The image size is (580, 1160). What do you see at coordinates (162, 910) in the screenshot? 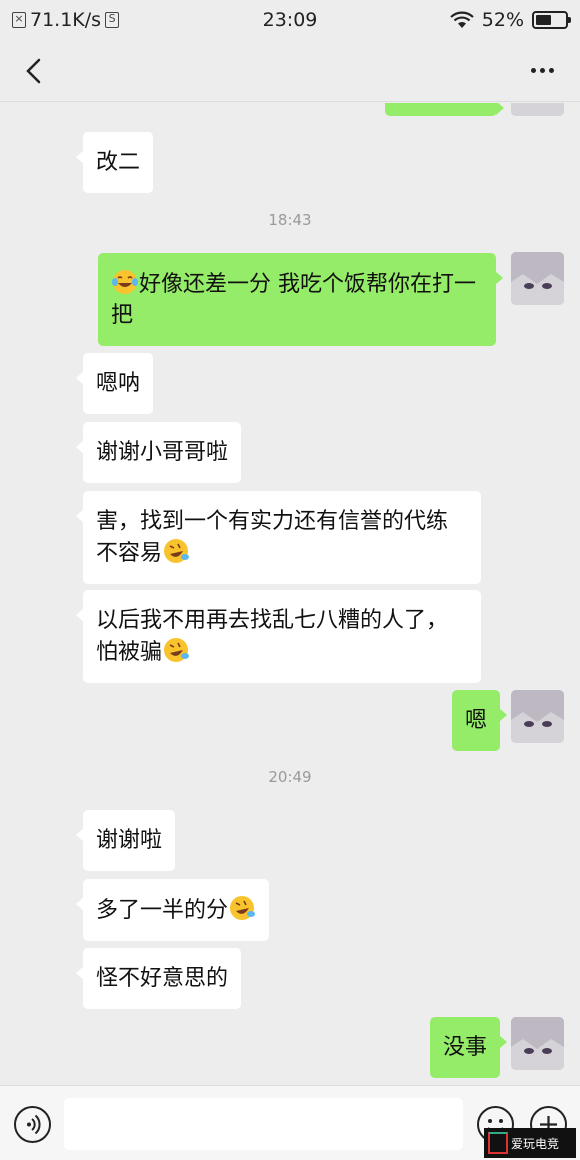
I see `message-text: 多了一半的分` at bounding box center [162, 910].